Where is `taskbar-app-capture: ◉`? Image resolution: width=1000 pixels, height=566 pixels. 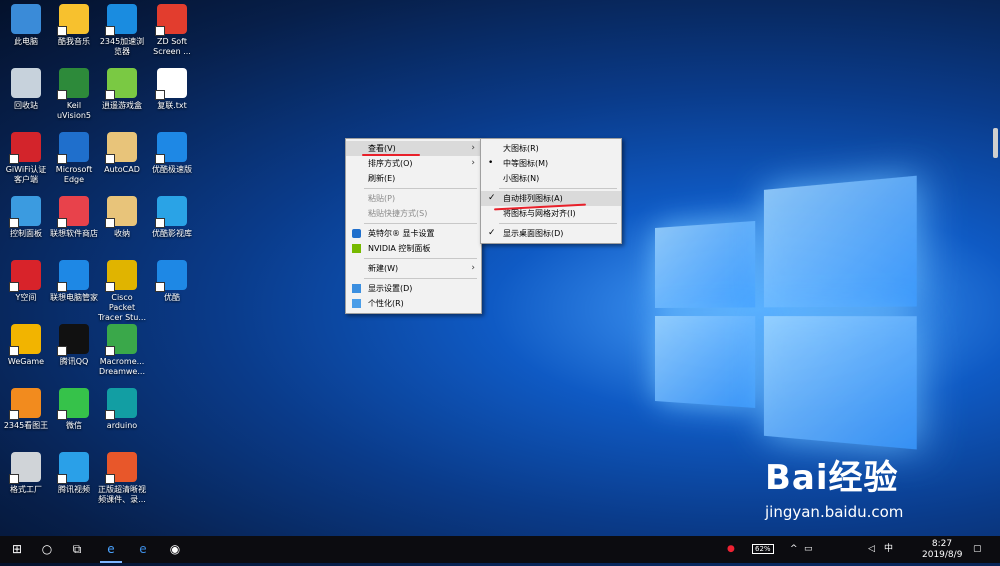
taskbar-app-capture: ◉ is located at coordinates (175, 549).